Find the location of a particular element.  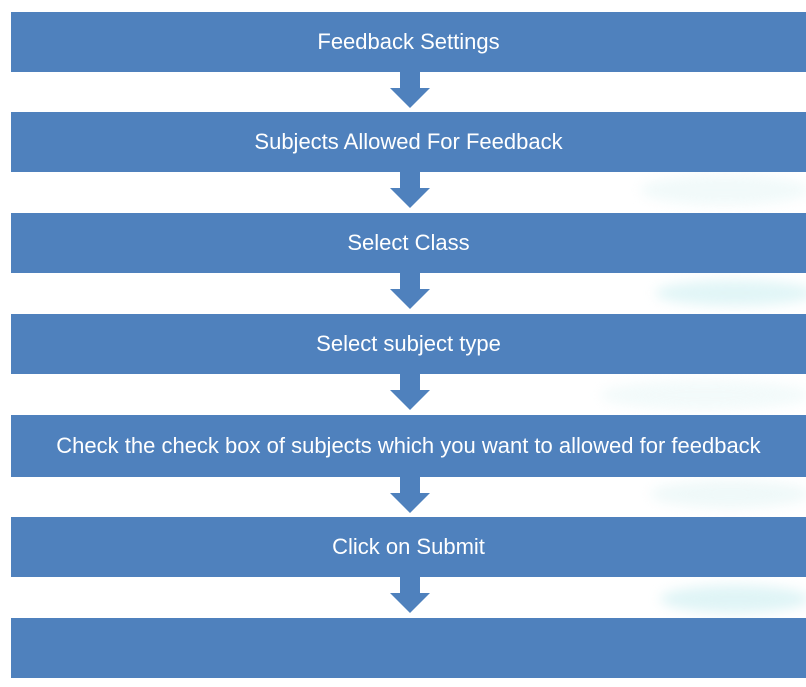

step-select-class: Select Class is located at coordinates (408, 243).